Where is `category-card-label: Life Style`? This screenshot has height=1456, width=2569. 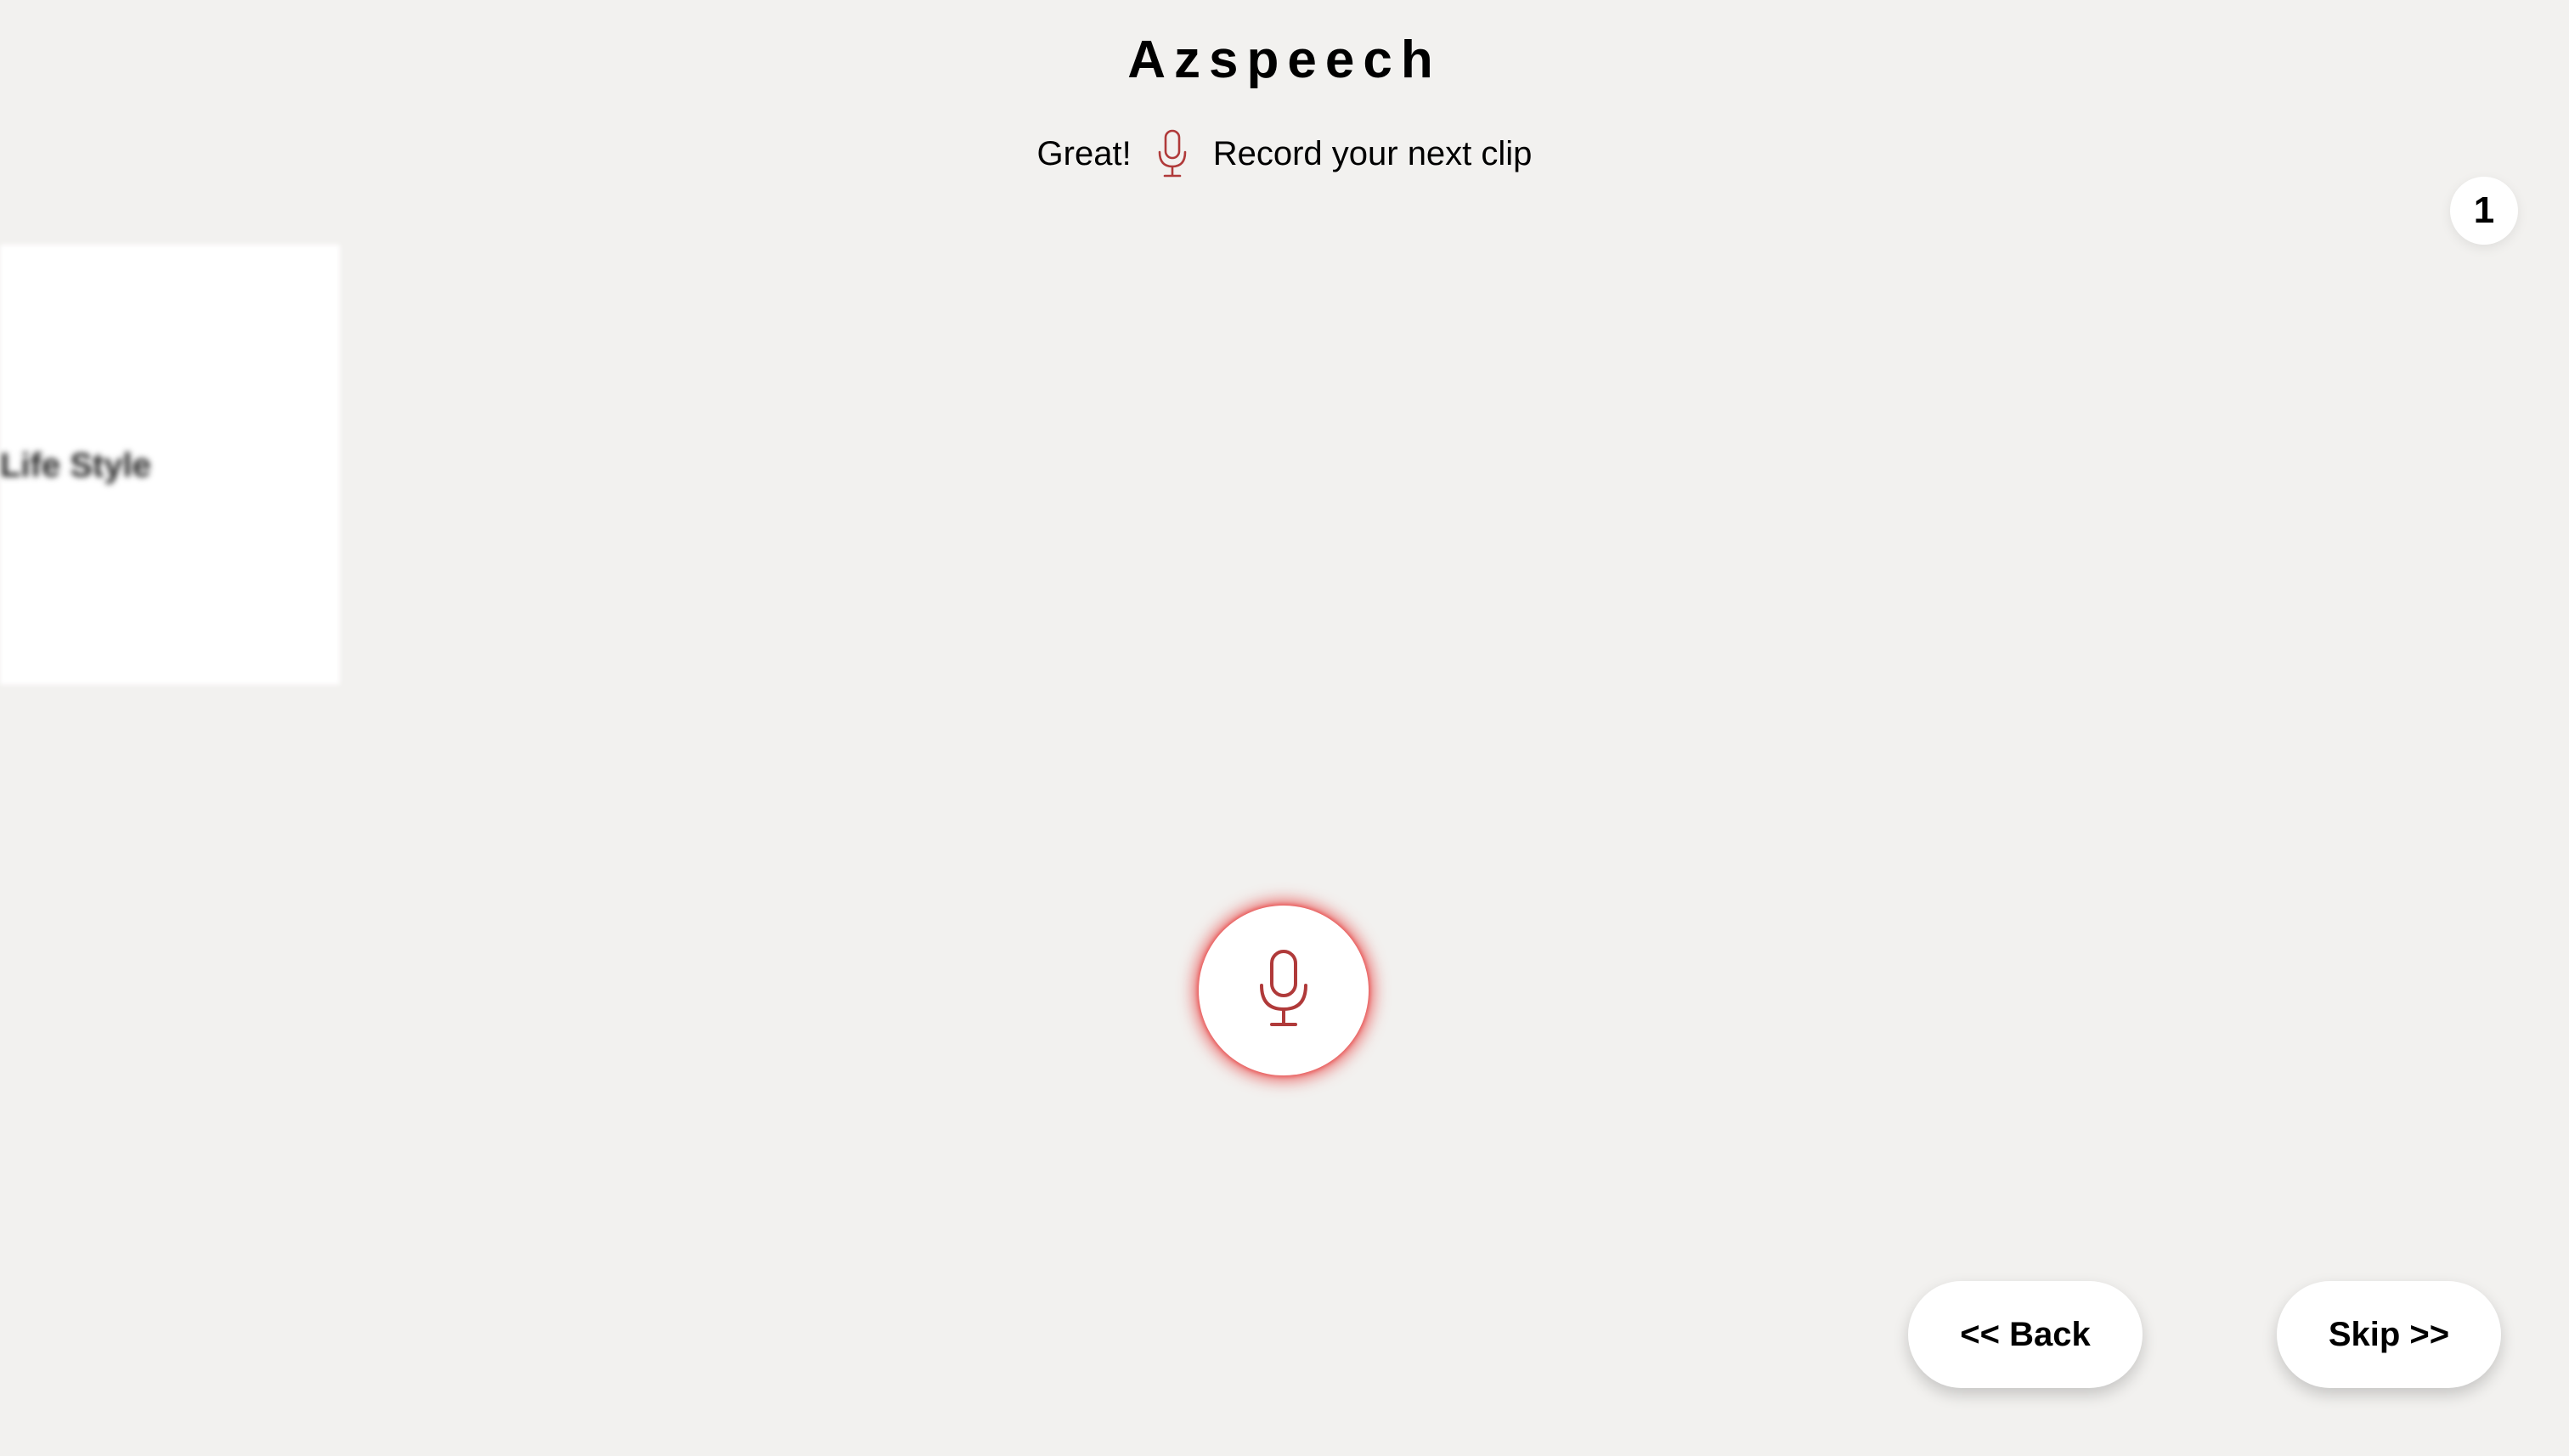 category-card-label: Life Style is located at coordinates (76, 465).